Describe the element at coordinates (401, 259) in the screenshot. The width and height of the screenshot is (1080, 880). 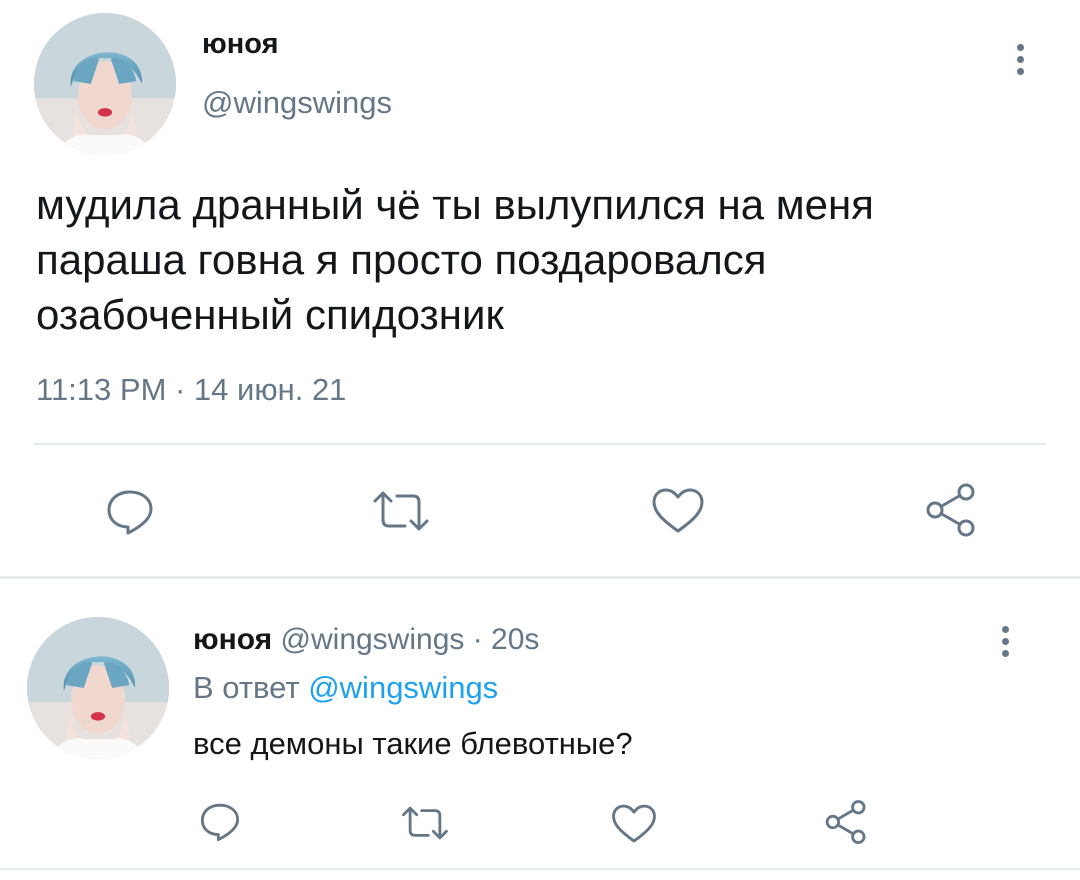
I see `tweet-text-line: параша говна я просто поздаровался` at that location.